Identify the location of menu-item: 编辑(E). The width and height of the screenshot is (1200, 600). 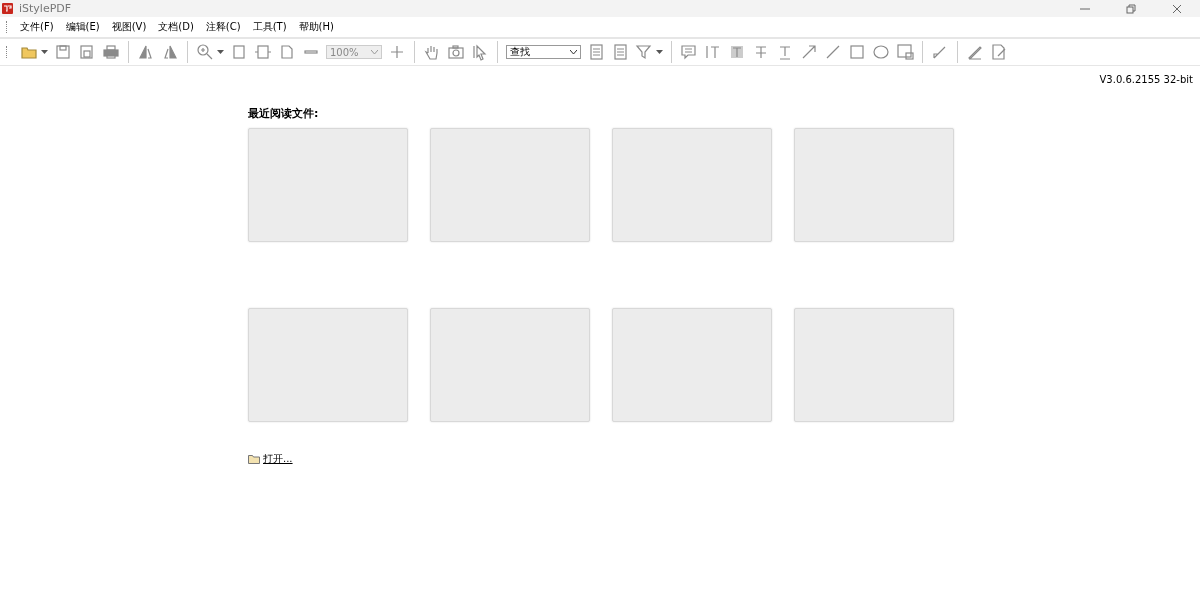
(82, 27).